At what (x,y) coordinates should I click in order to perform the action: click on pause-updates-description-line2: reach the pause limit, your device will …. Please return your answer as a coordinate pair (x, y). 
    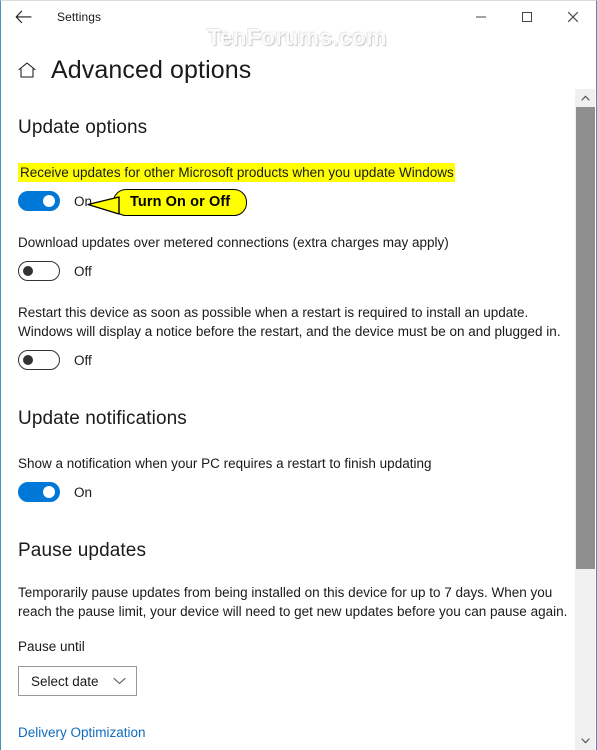
    Looking at the image, I should click on (293, 611).